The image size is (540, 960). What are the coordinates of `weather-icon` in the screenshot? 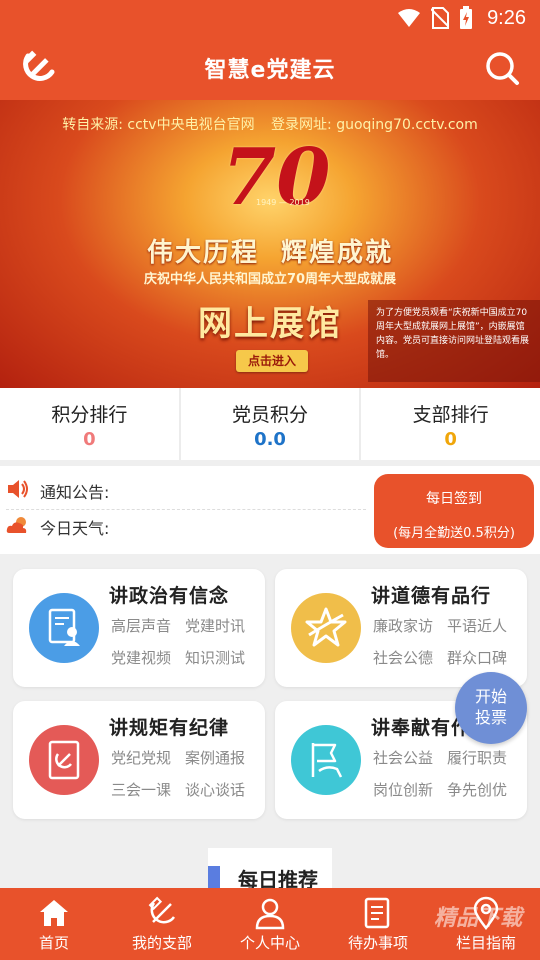 It's located at (18, 527).